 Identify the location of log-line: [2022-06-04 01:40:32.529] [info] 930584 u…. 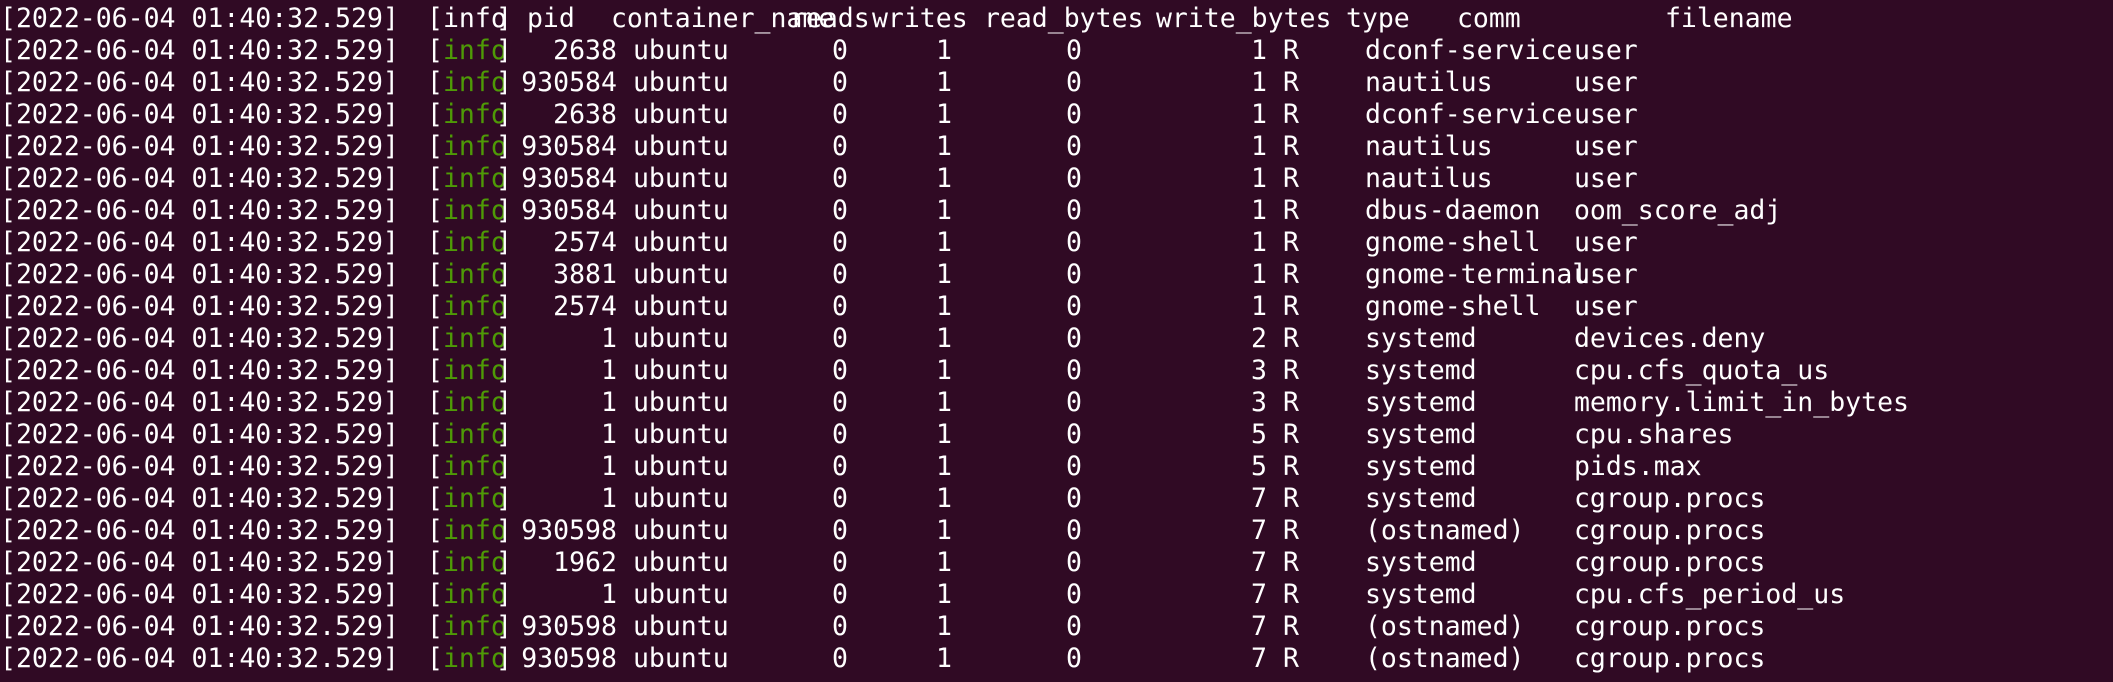
(1056, 211).